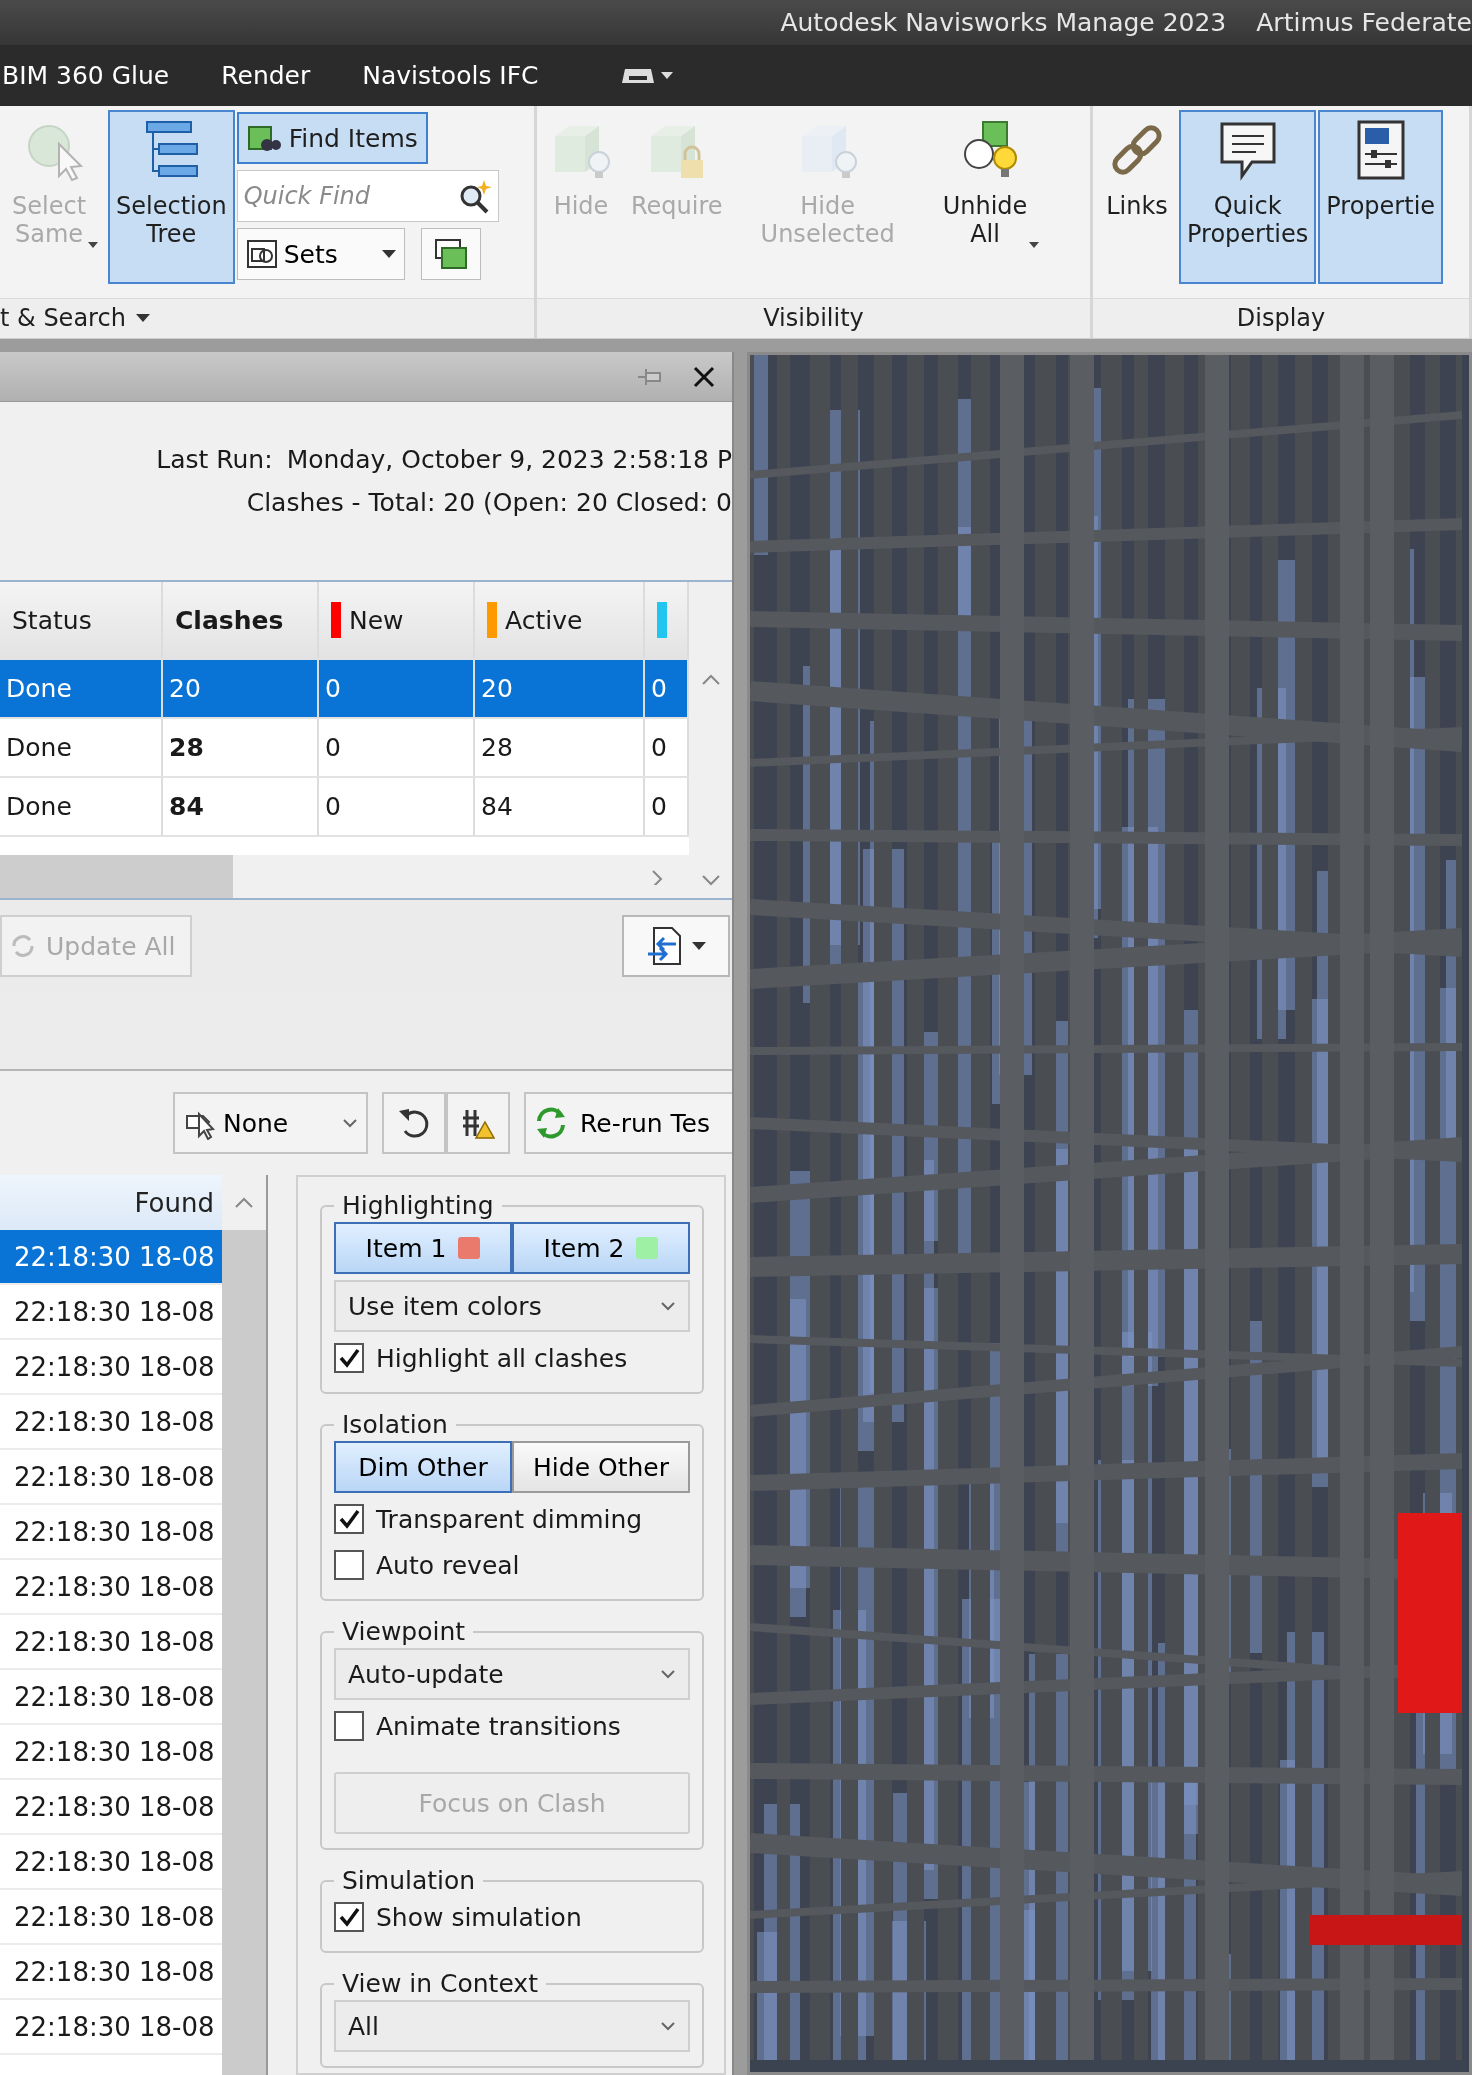  Describe the element at coordinates (261, 254) in the screenshot. I see `sets-icon` at that location.